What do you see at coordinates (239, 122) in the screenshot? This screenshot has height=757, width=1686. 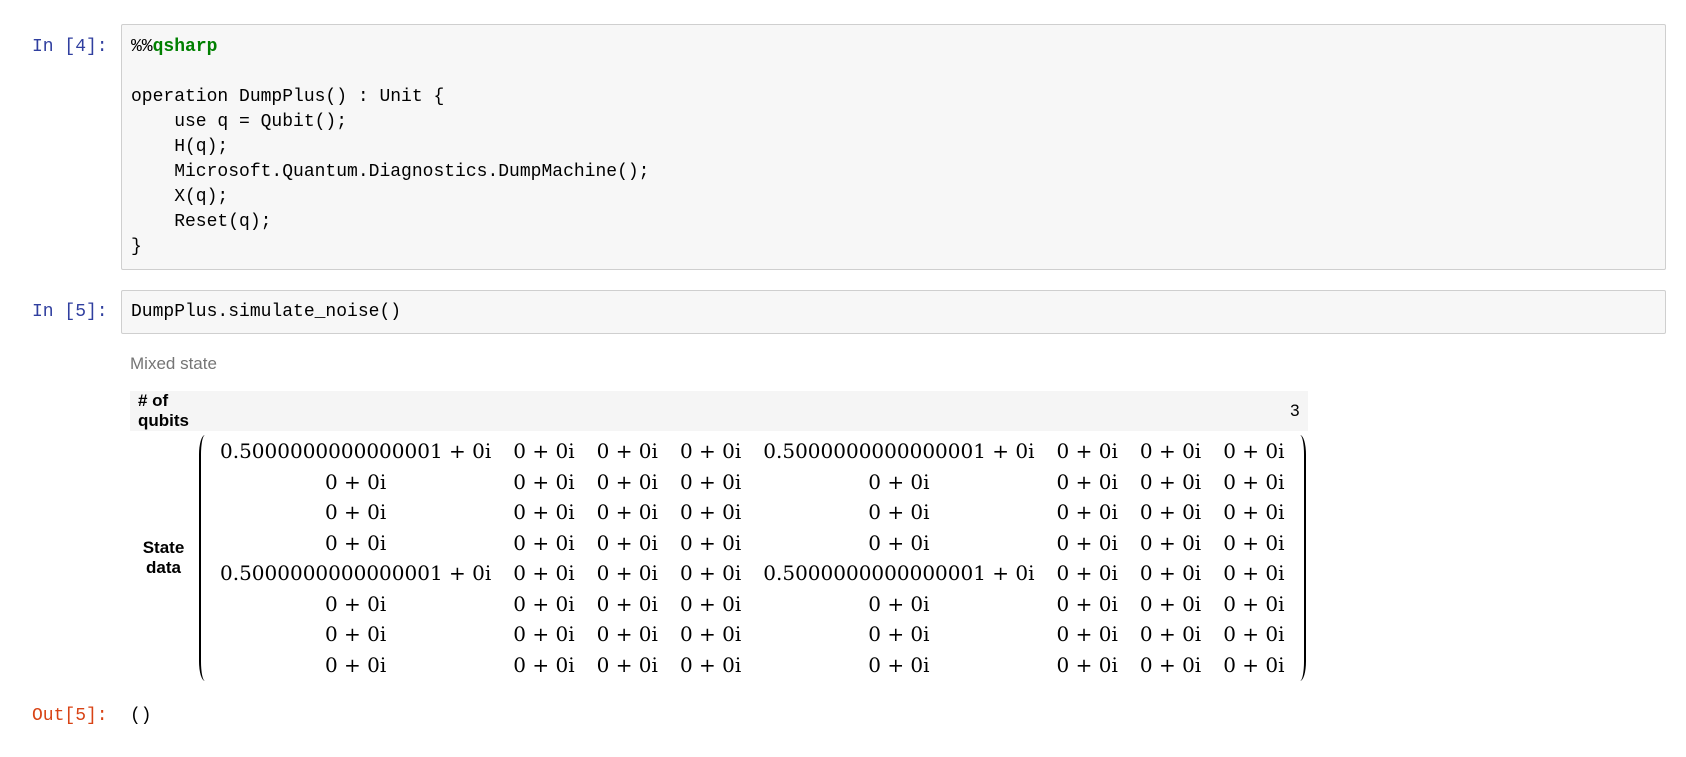 I see `code-line: use q = Qubit();` at bounding box center [239, 122].